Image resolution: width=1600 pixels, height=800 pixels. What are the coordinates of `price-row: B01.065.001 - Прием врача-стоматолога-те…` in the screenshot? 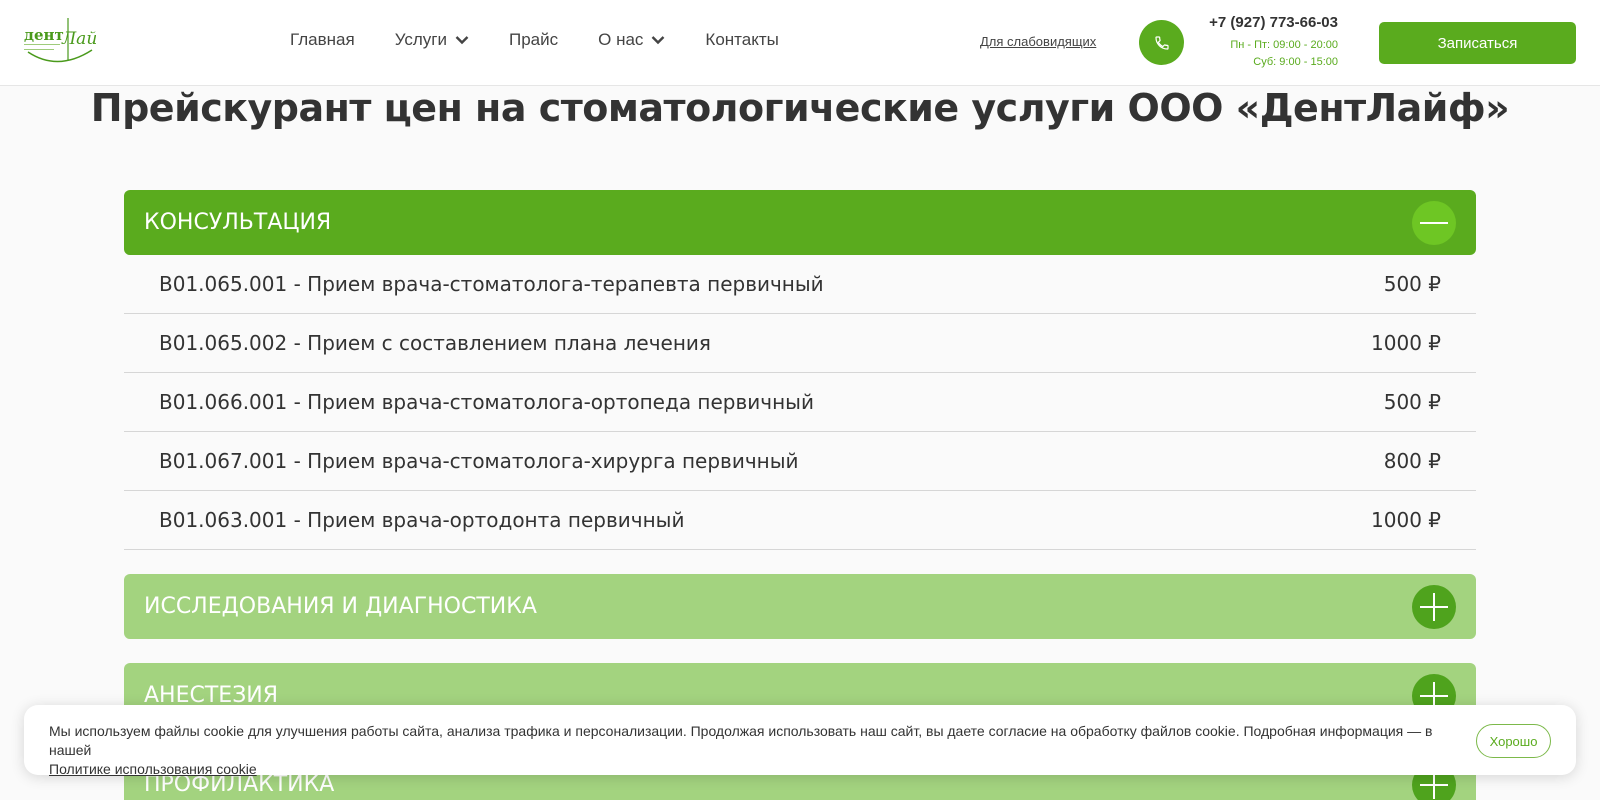 It's located at (800, 284).